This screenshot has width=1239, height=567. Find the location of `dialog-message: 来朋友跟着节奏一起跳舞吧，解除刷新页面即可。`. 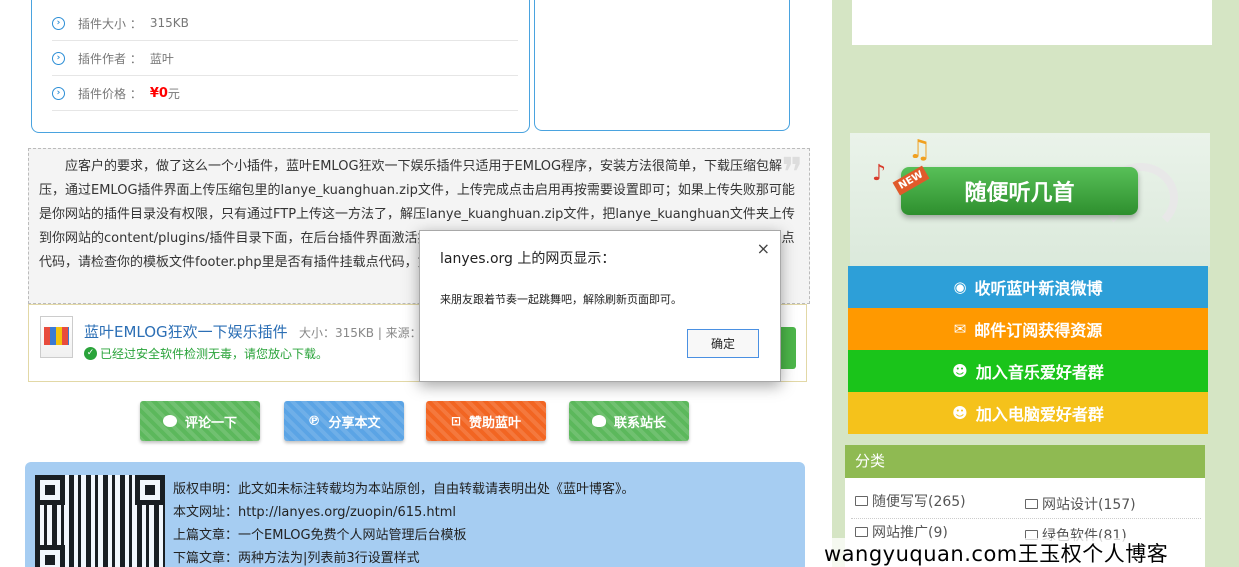

dialog-message: 来朋友跟着节奏一起跳舞吧，解除刷新页面即可。 is located at coordinates (561, 299).